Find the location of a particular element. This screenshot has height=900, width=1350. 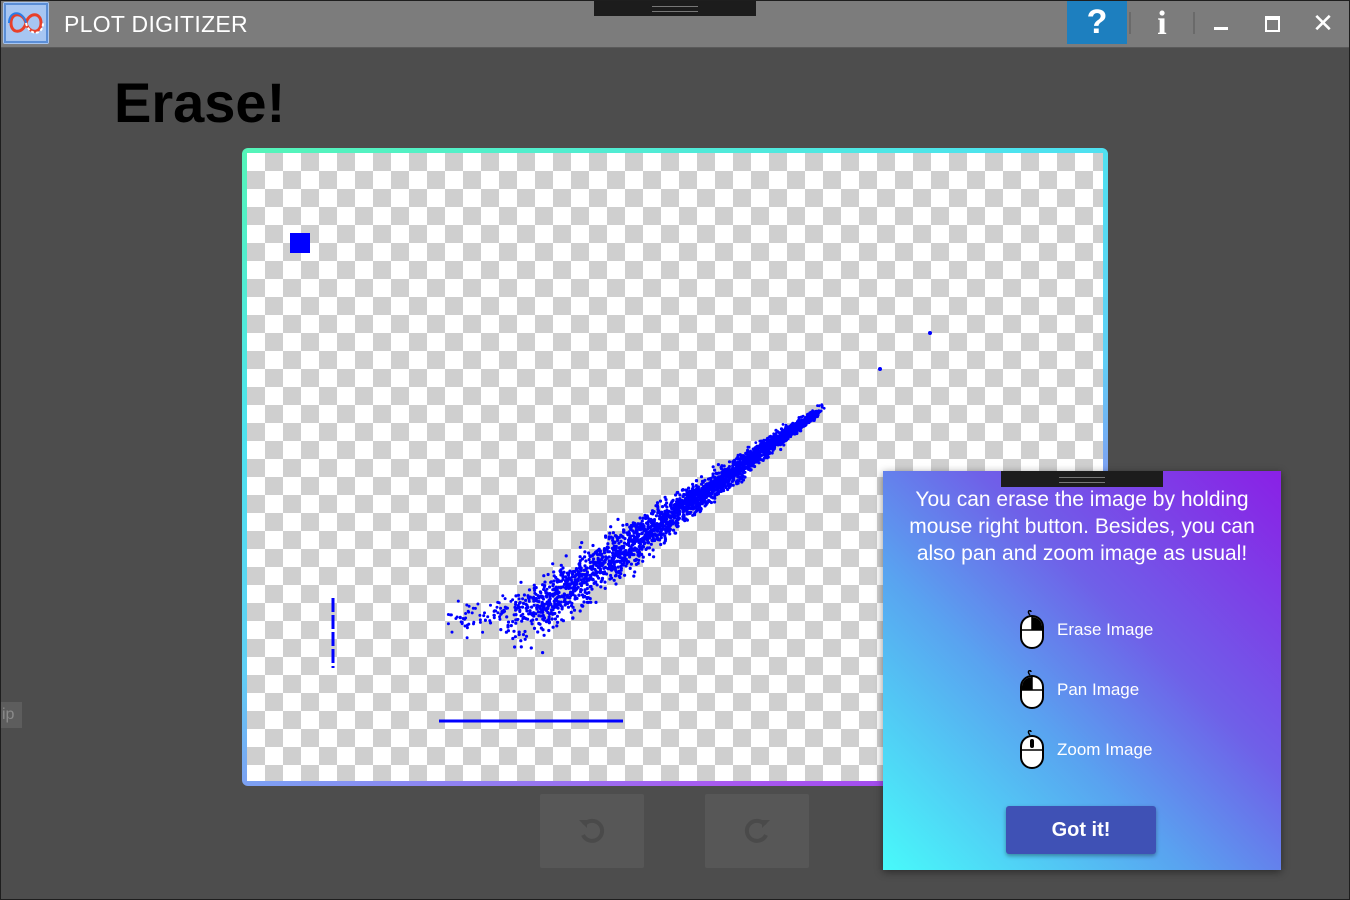

redo-button is located at coordinates (757, 831).